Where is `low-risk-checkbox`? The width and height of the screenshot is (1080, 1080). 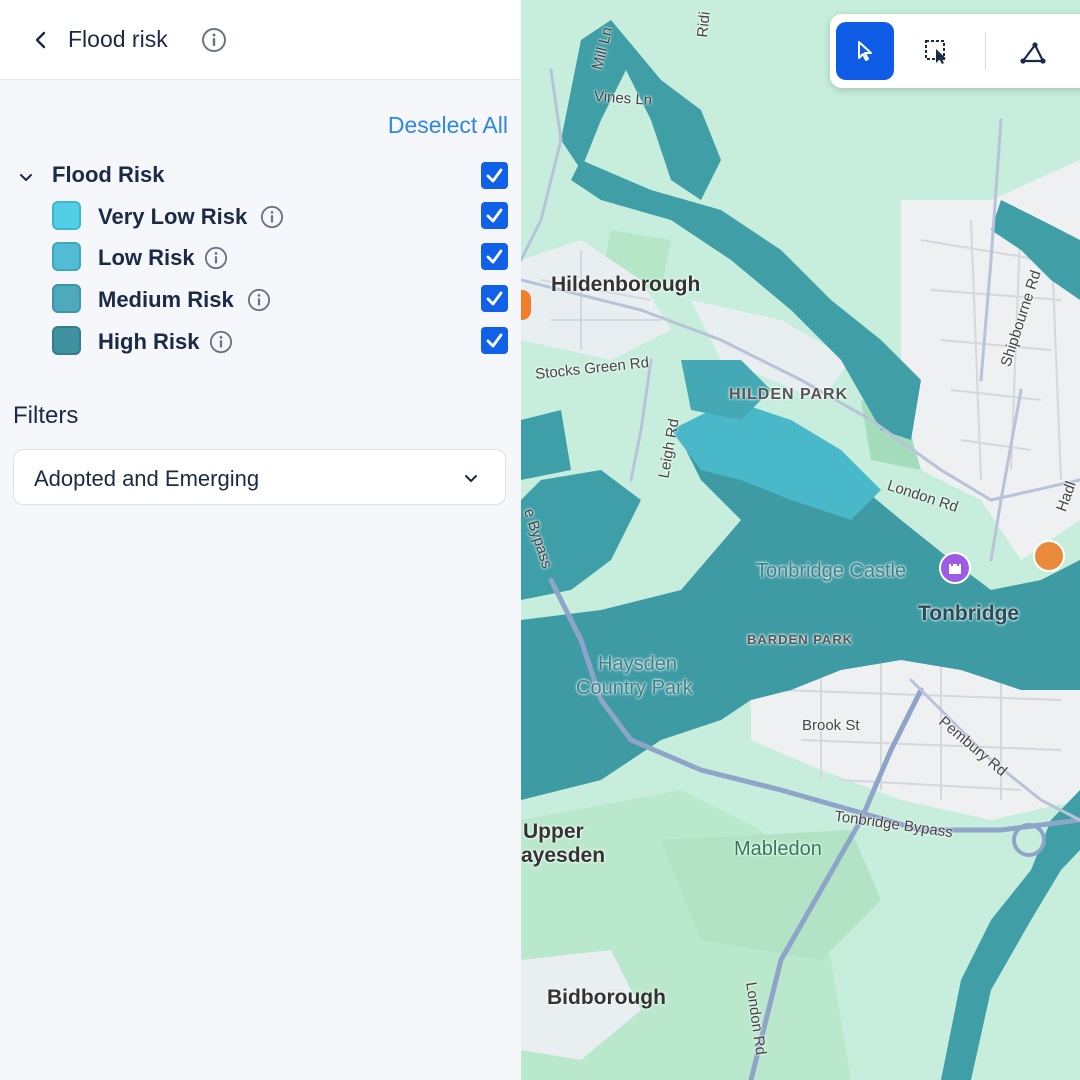
low-risk-checkbox is located at coordinates (494, 256).